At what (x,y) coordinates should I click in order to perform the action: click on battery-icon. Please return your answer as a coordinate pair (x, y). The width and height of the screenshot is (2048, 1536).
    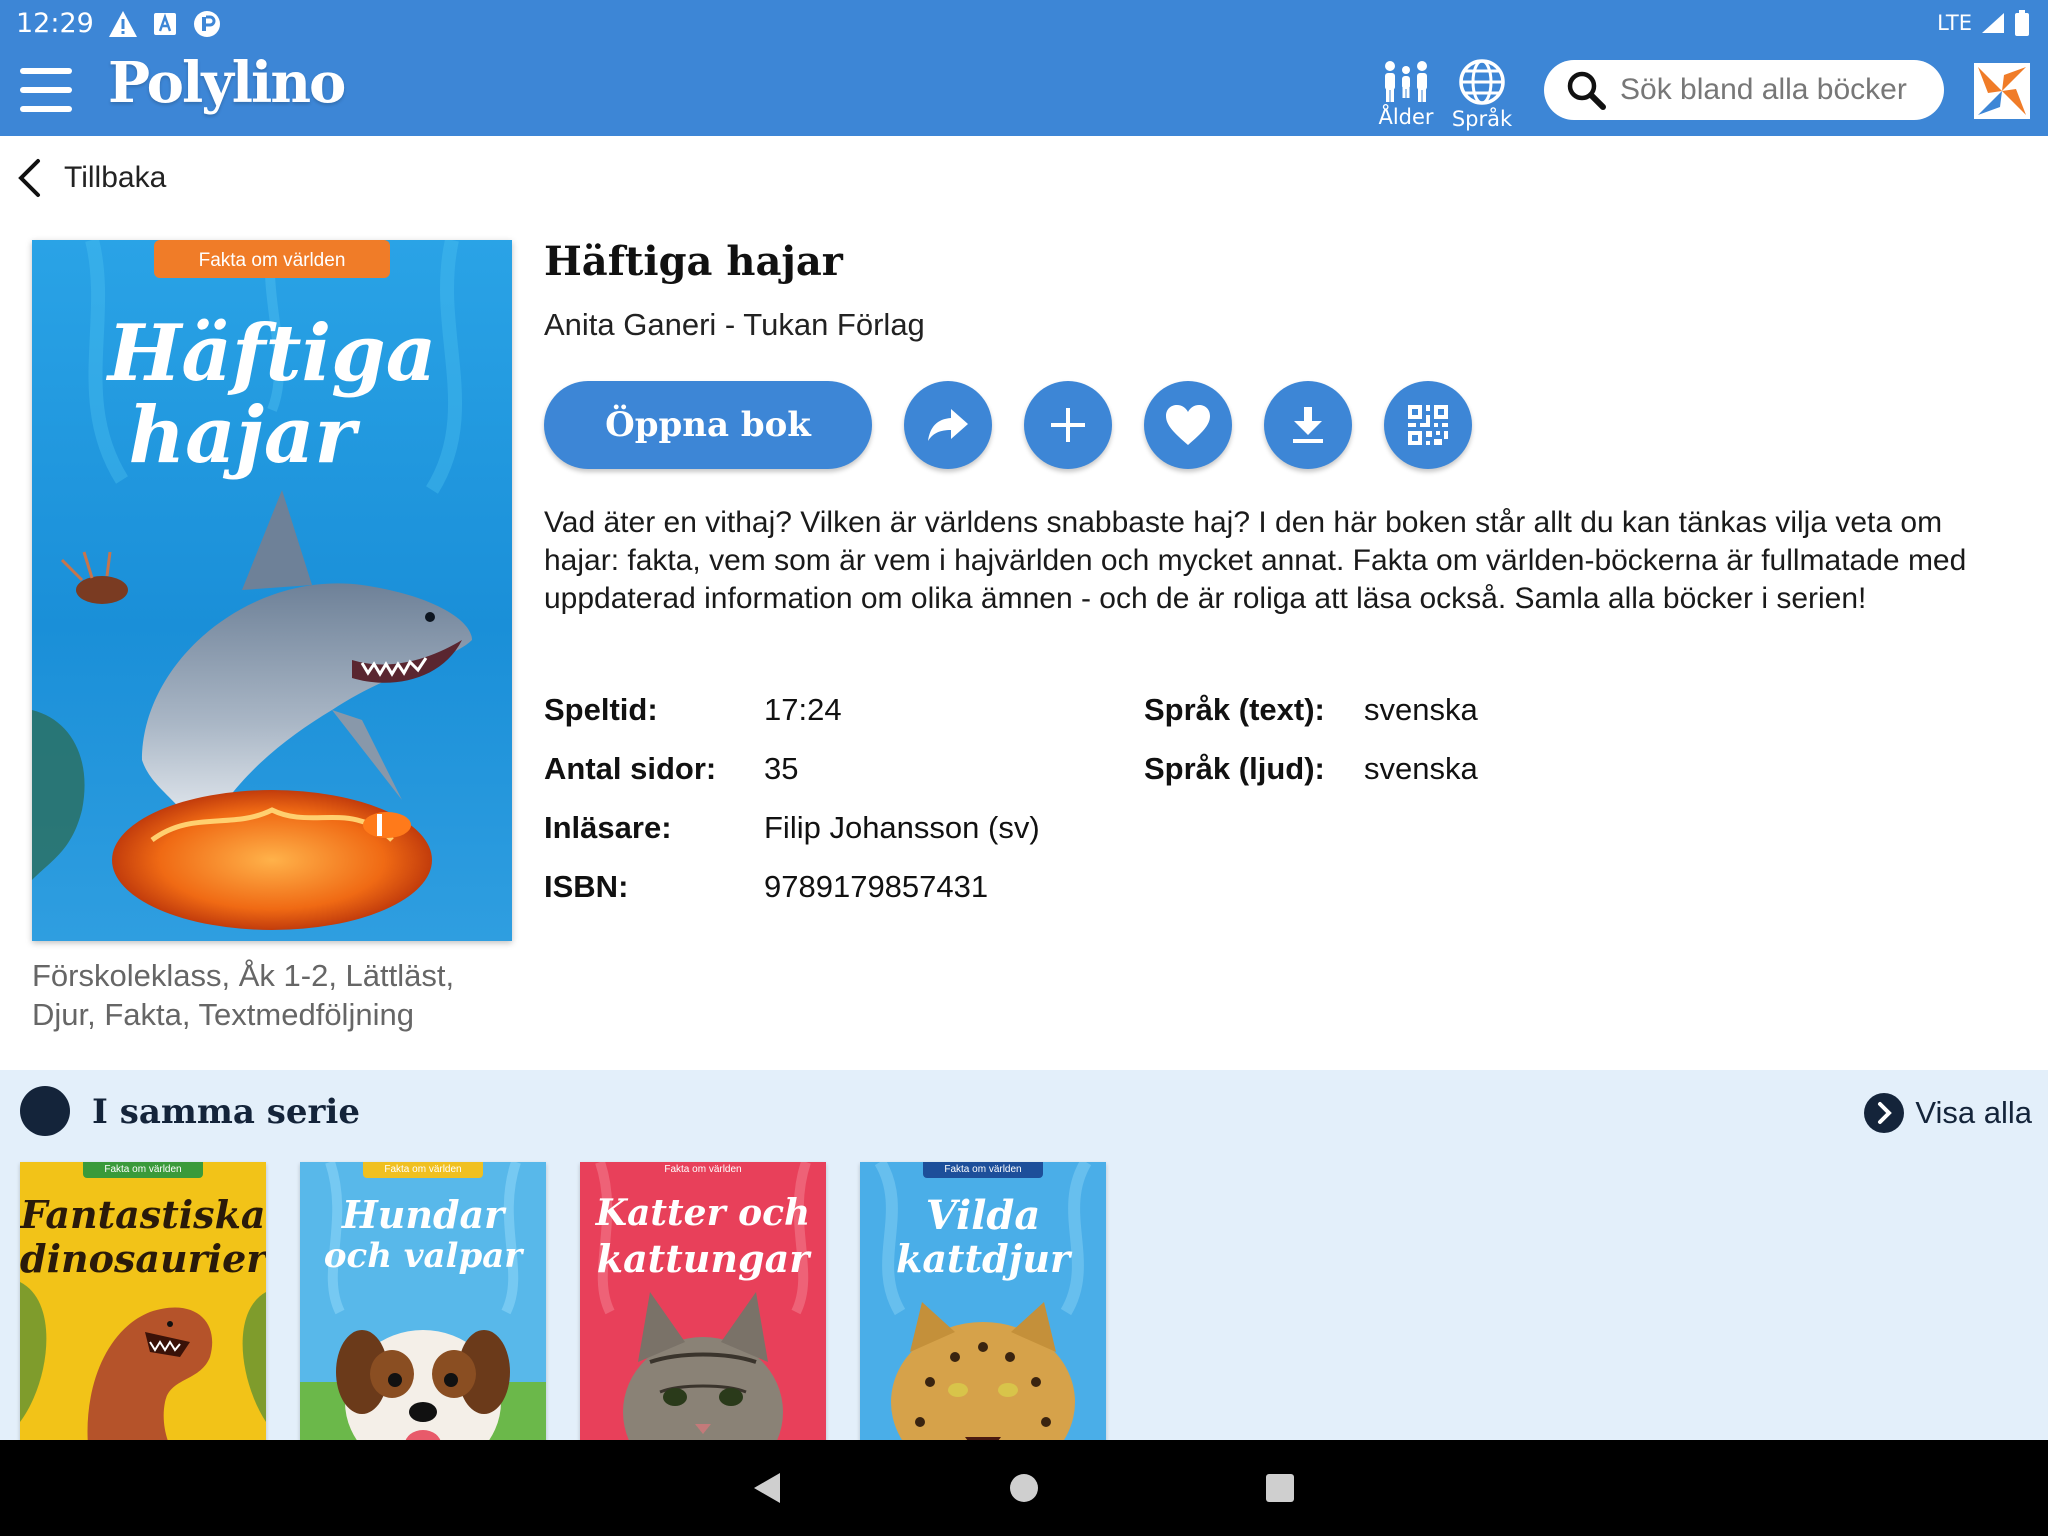
    Looking at the image, I should click on (2022, 23).